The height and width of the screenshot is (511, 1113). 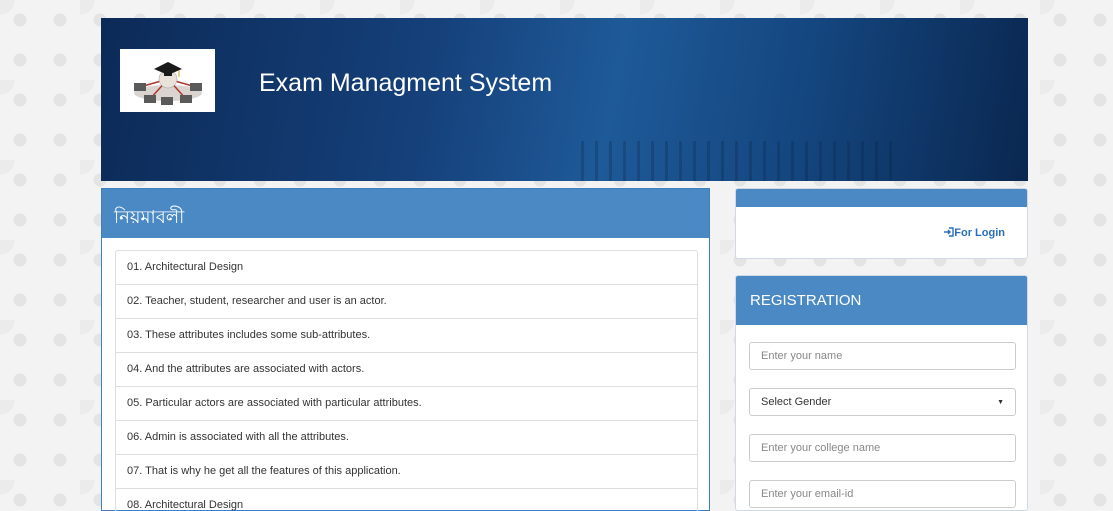 What do you see at coordinates (882, 448) in the screenshot?
I see `college-input` at bounding box center [882, 448].